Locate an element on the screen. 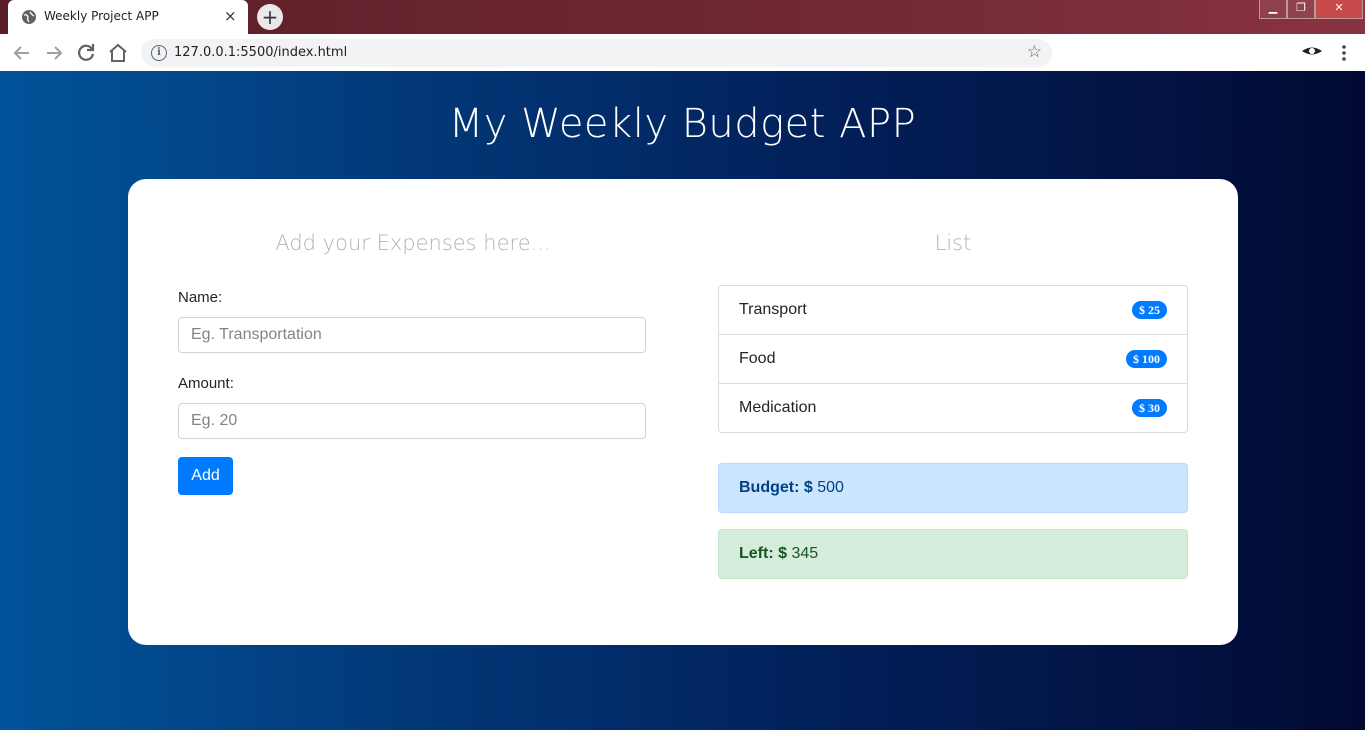  budget-label: Budget: $ is located at coordinates (776, 487).